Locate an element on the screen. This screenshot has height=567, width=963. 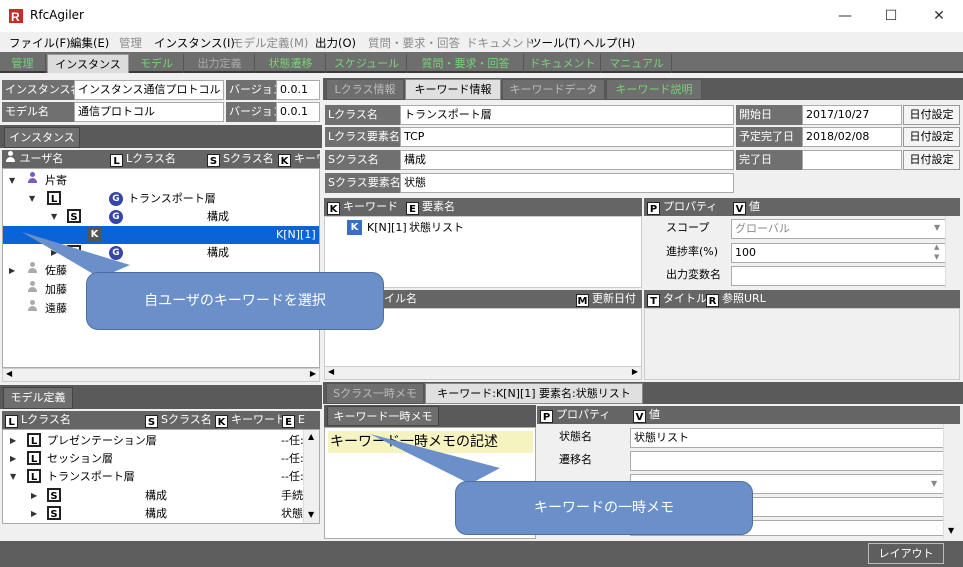
scroll-left-icon: ◀ is located at coordinates (331, 371).